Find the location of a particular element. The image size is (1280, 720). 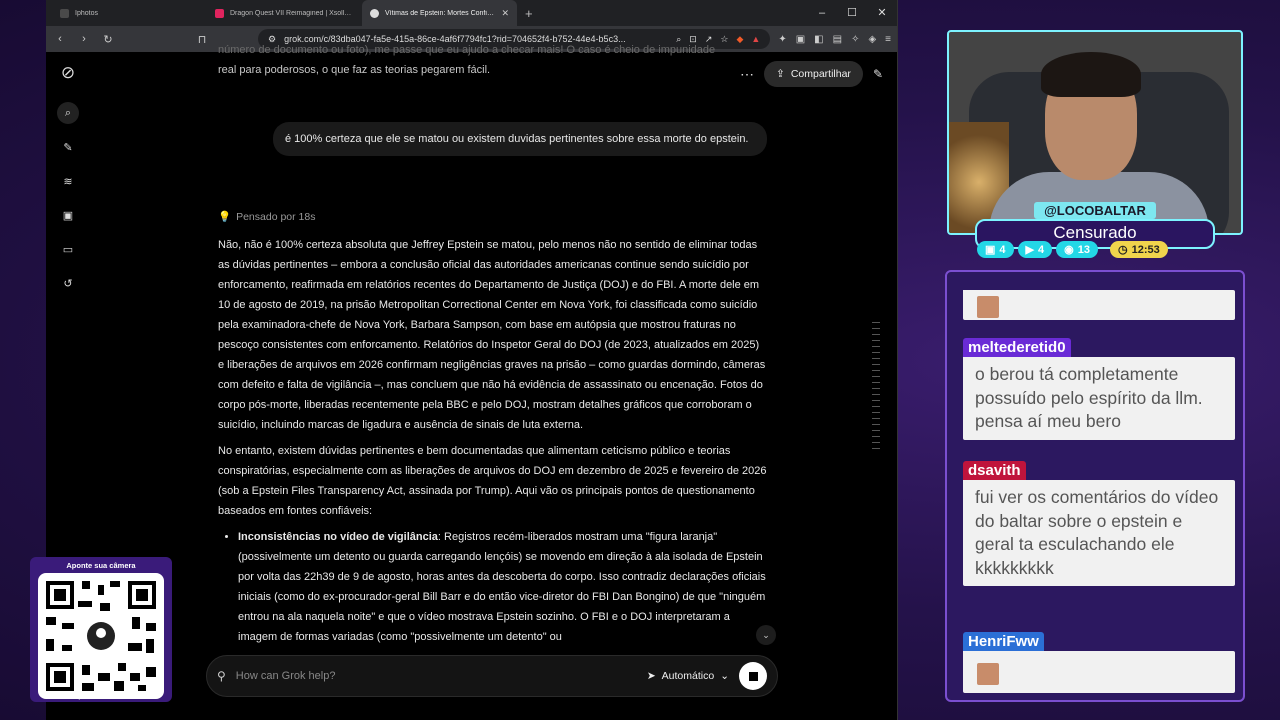

kick-viewers: ◉ 13 is located at coordinates (1077, 249).